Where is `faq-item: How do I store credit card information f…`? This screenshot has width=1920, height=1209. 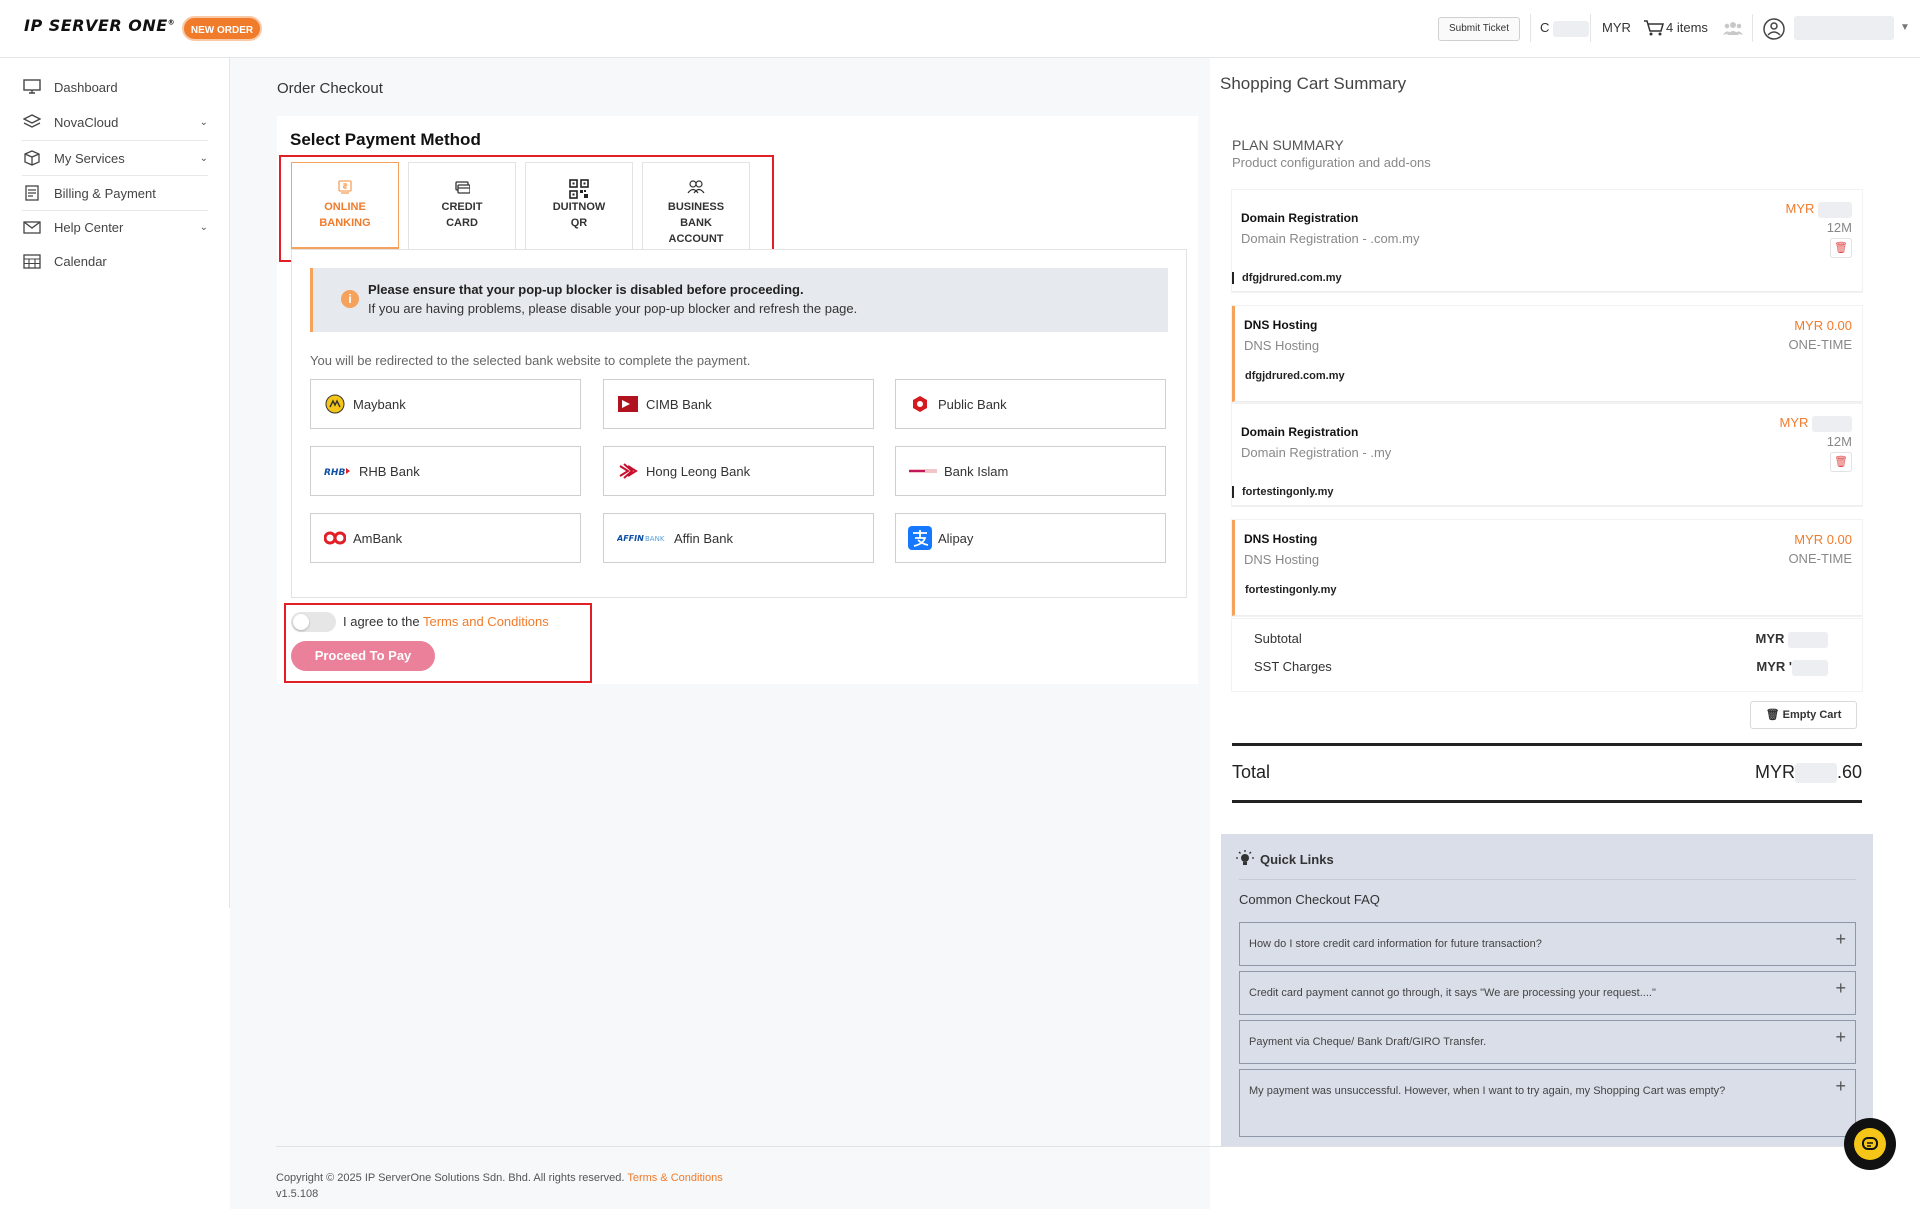
faq-item: How do I store credit card information f… is located at coordinates (1547, 944).